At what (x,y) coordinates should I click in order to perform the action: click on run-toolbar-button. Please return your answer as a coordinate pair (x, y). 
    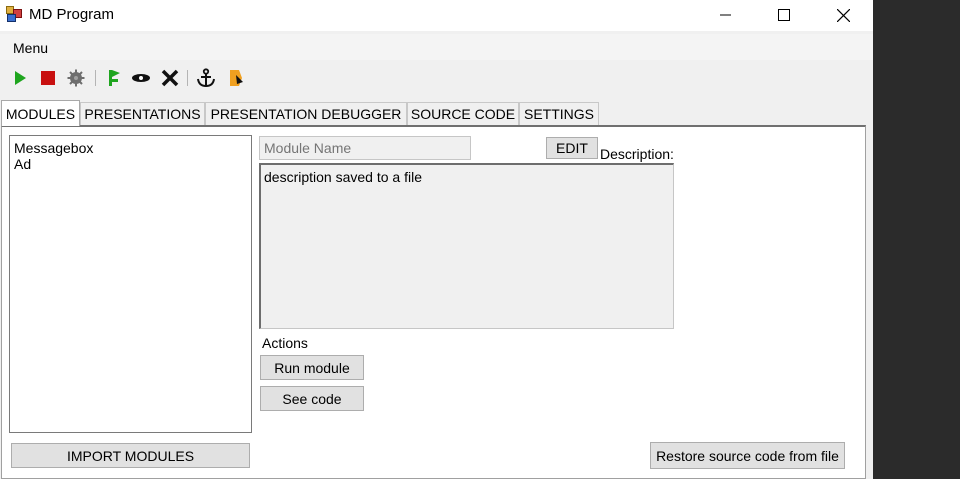
    Looking at the image, I should click on (20, 78).